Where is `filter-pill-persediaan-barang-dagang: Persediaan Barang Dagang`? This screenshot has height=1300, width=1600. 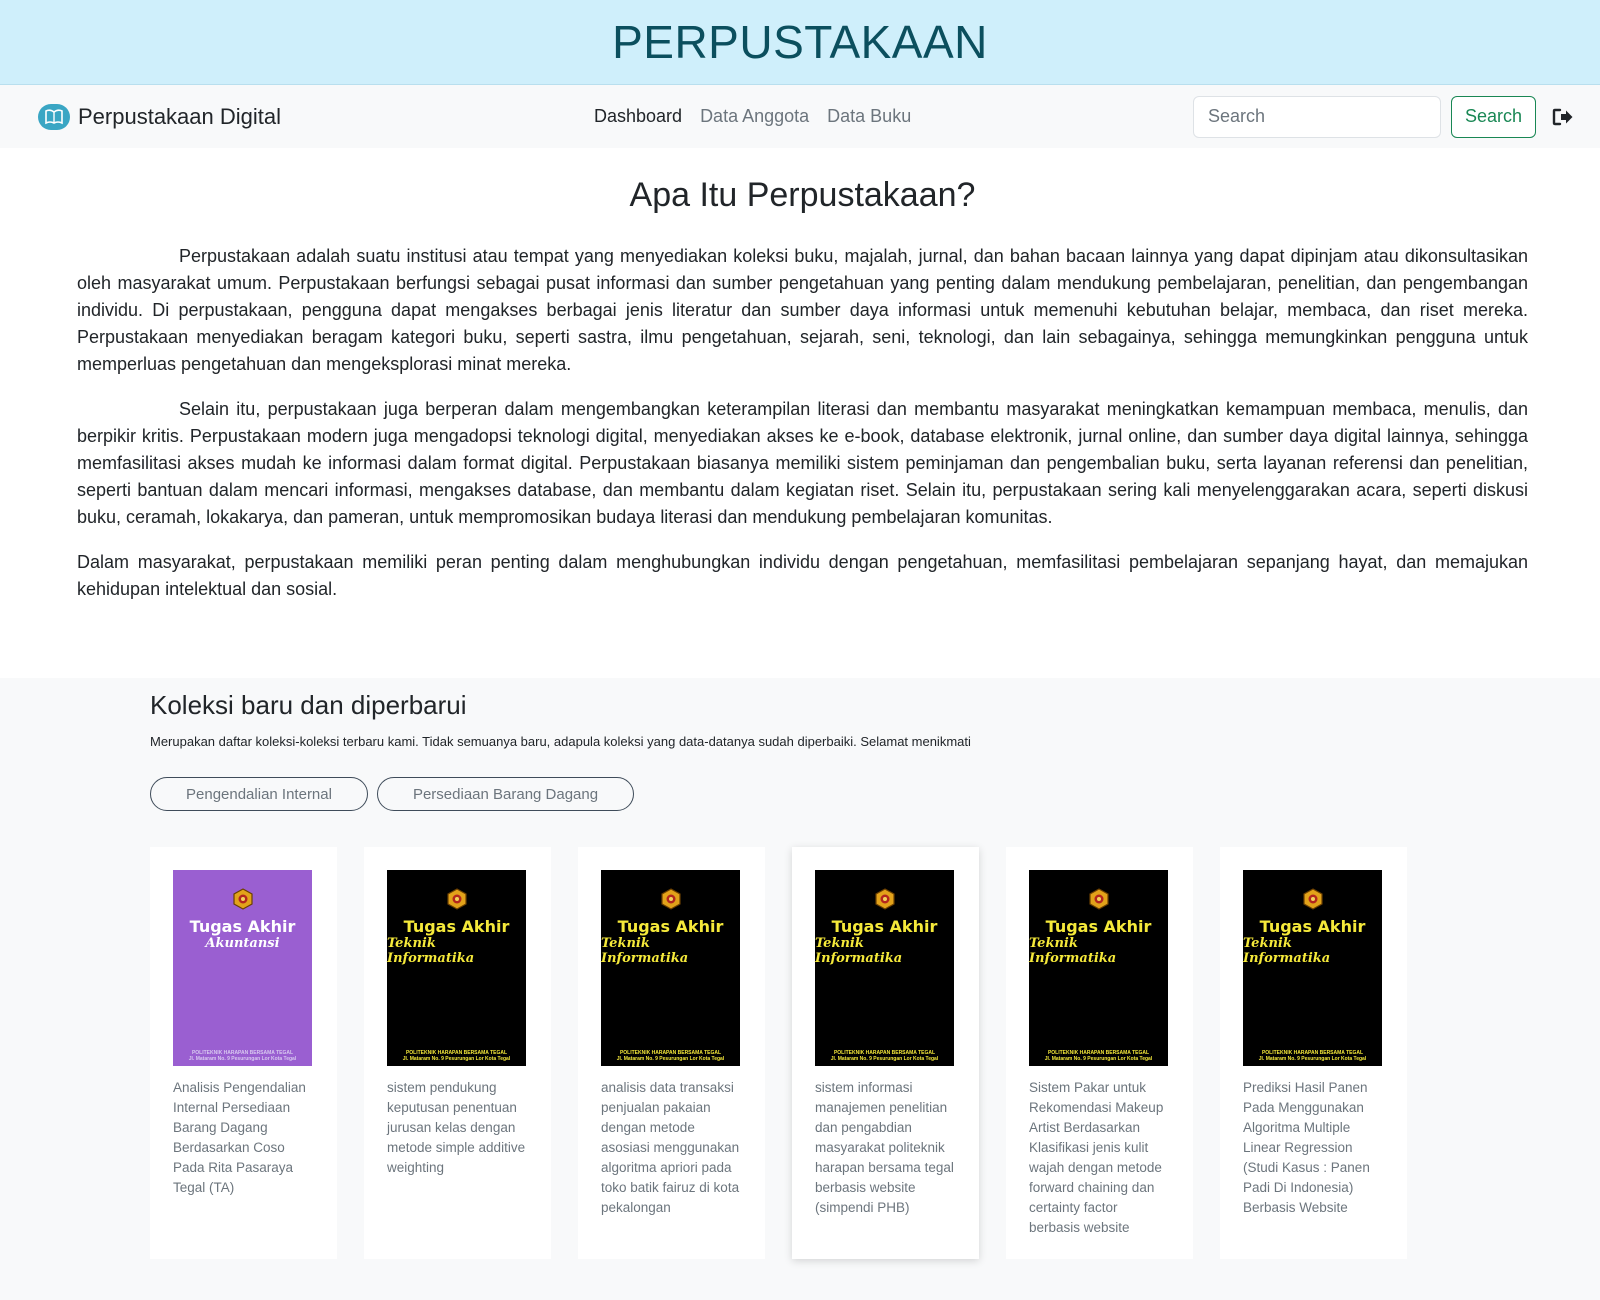
filter-pill-persediaan-barang-dagang: Persediaan Barang Dagang is located at coordinates (505, 794).